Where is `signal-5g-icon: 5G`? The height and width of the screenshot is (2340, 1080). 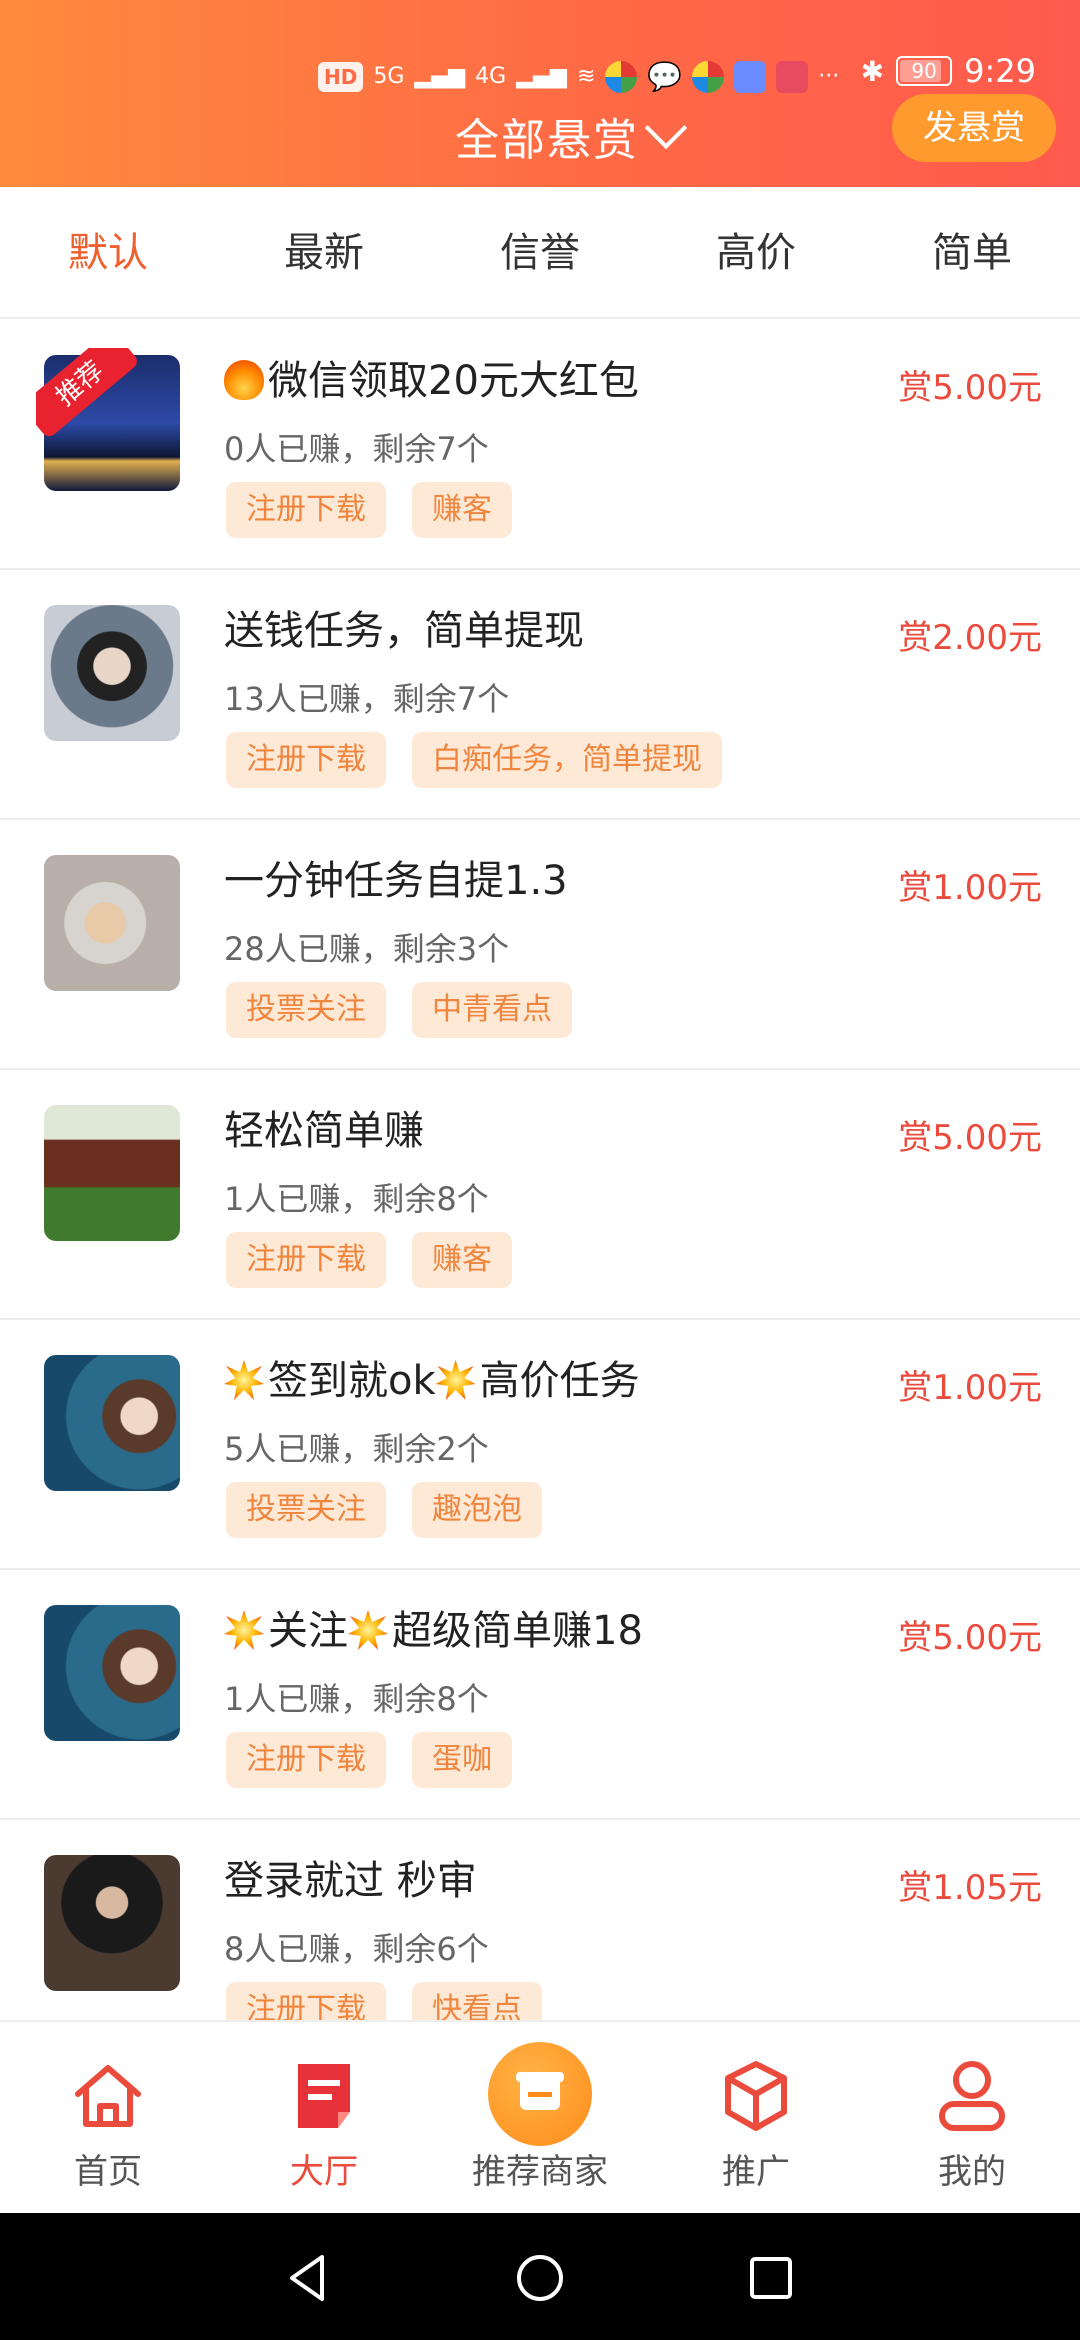
signal-5g-icon: 5G is located at coordinates (389, 76).